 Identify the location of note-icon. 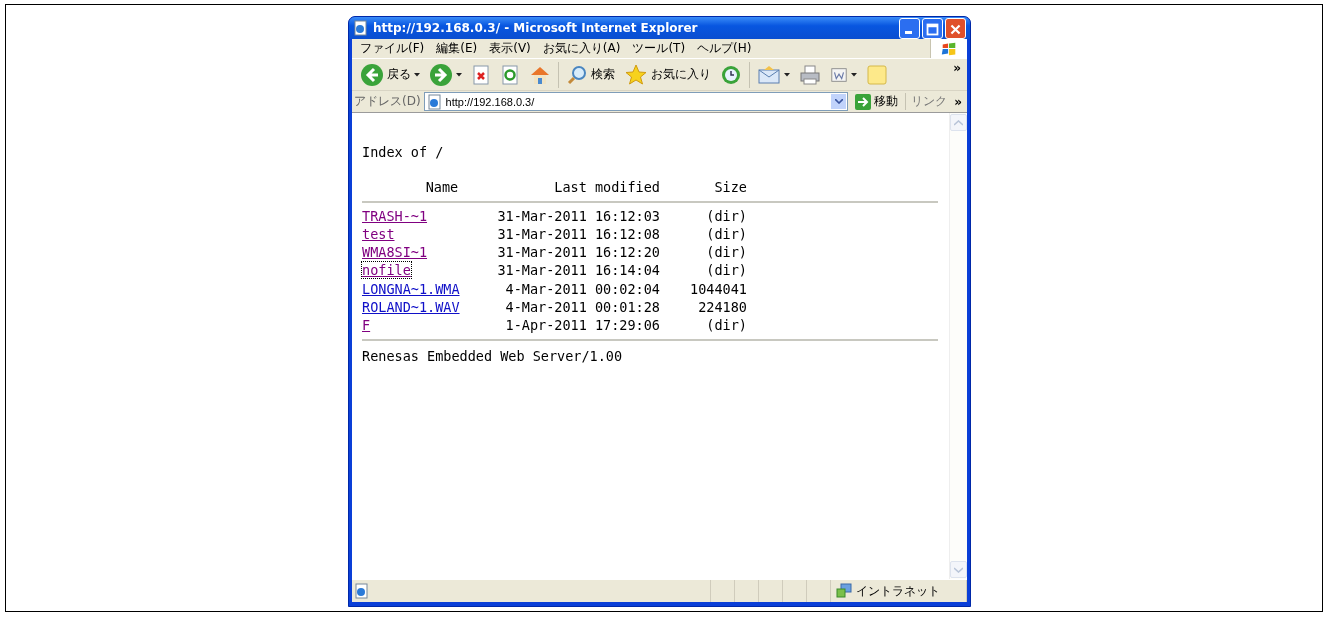
(877, 74).